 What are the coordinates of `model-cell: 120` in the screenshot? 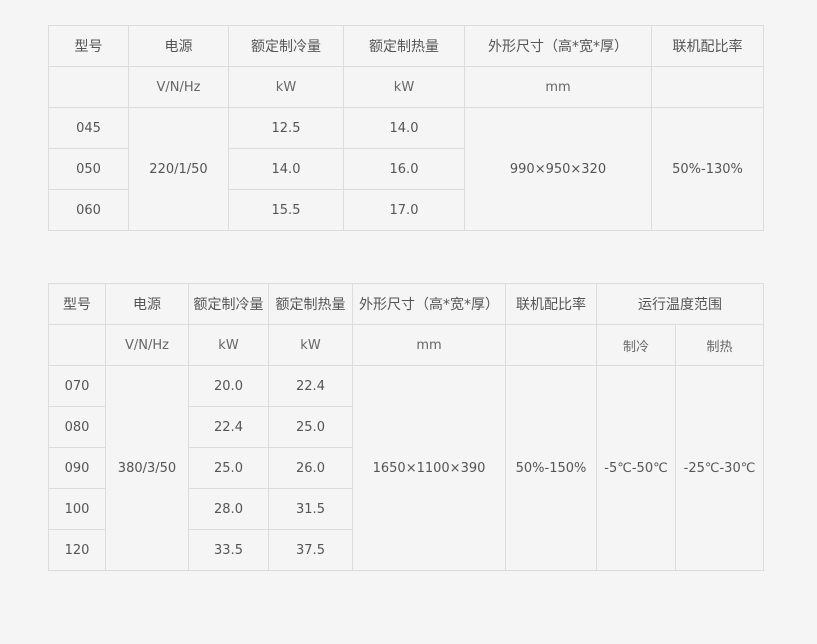 It's located at (77, 550).